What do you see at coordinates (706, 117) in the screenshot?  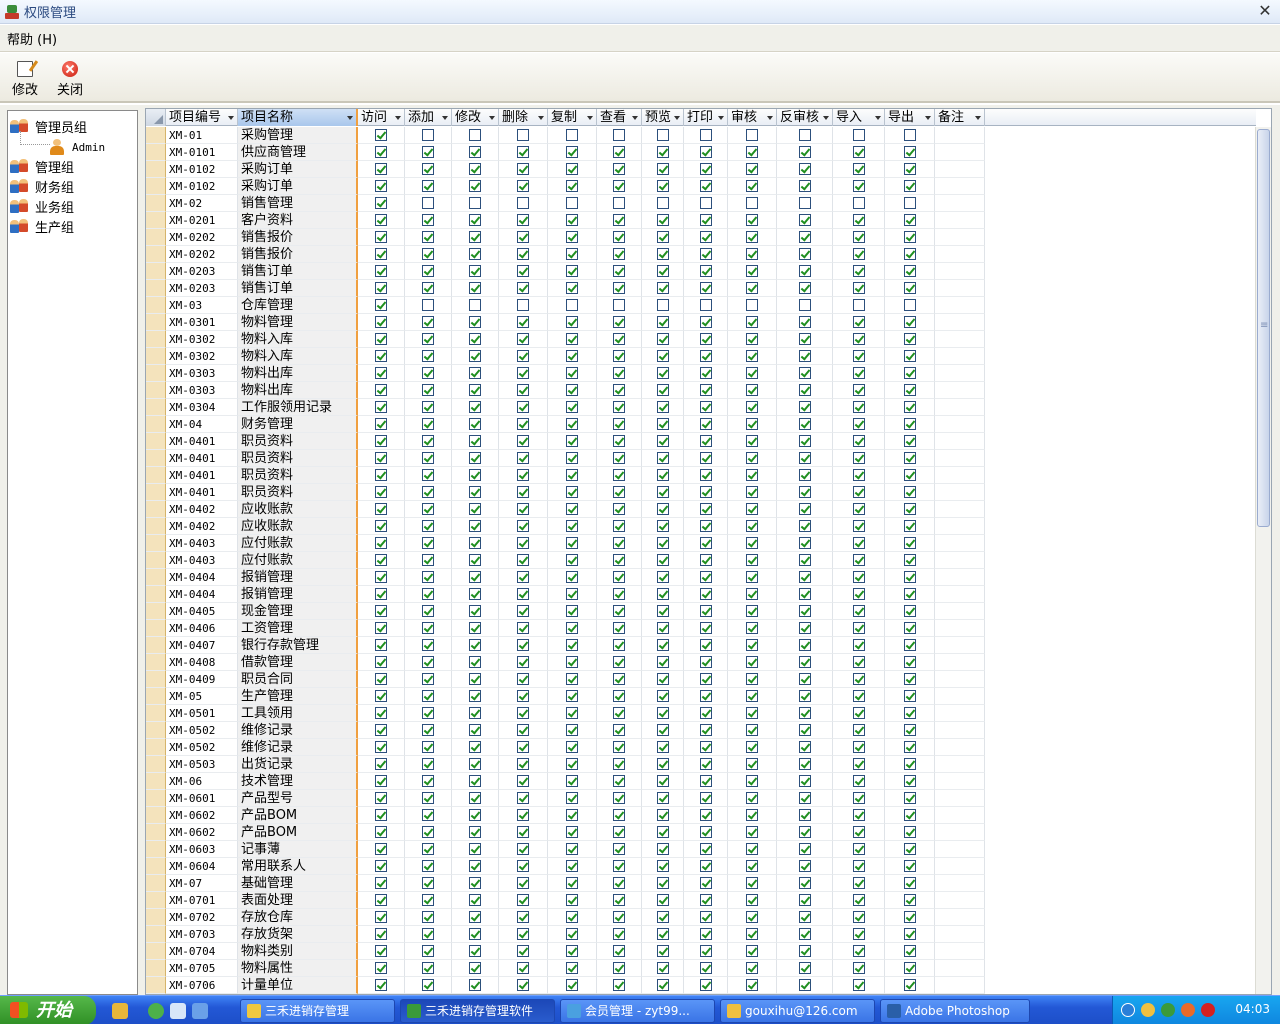 I see `column-header-9: 打印` at bounding box center [706, 117].